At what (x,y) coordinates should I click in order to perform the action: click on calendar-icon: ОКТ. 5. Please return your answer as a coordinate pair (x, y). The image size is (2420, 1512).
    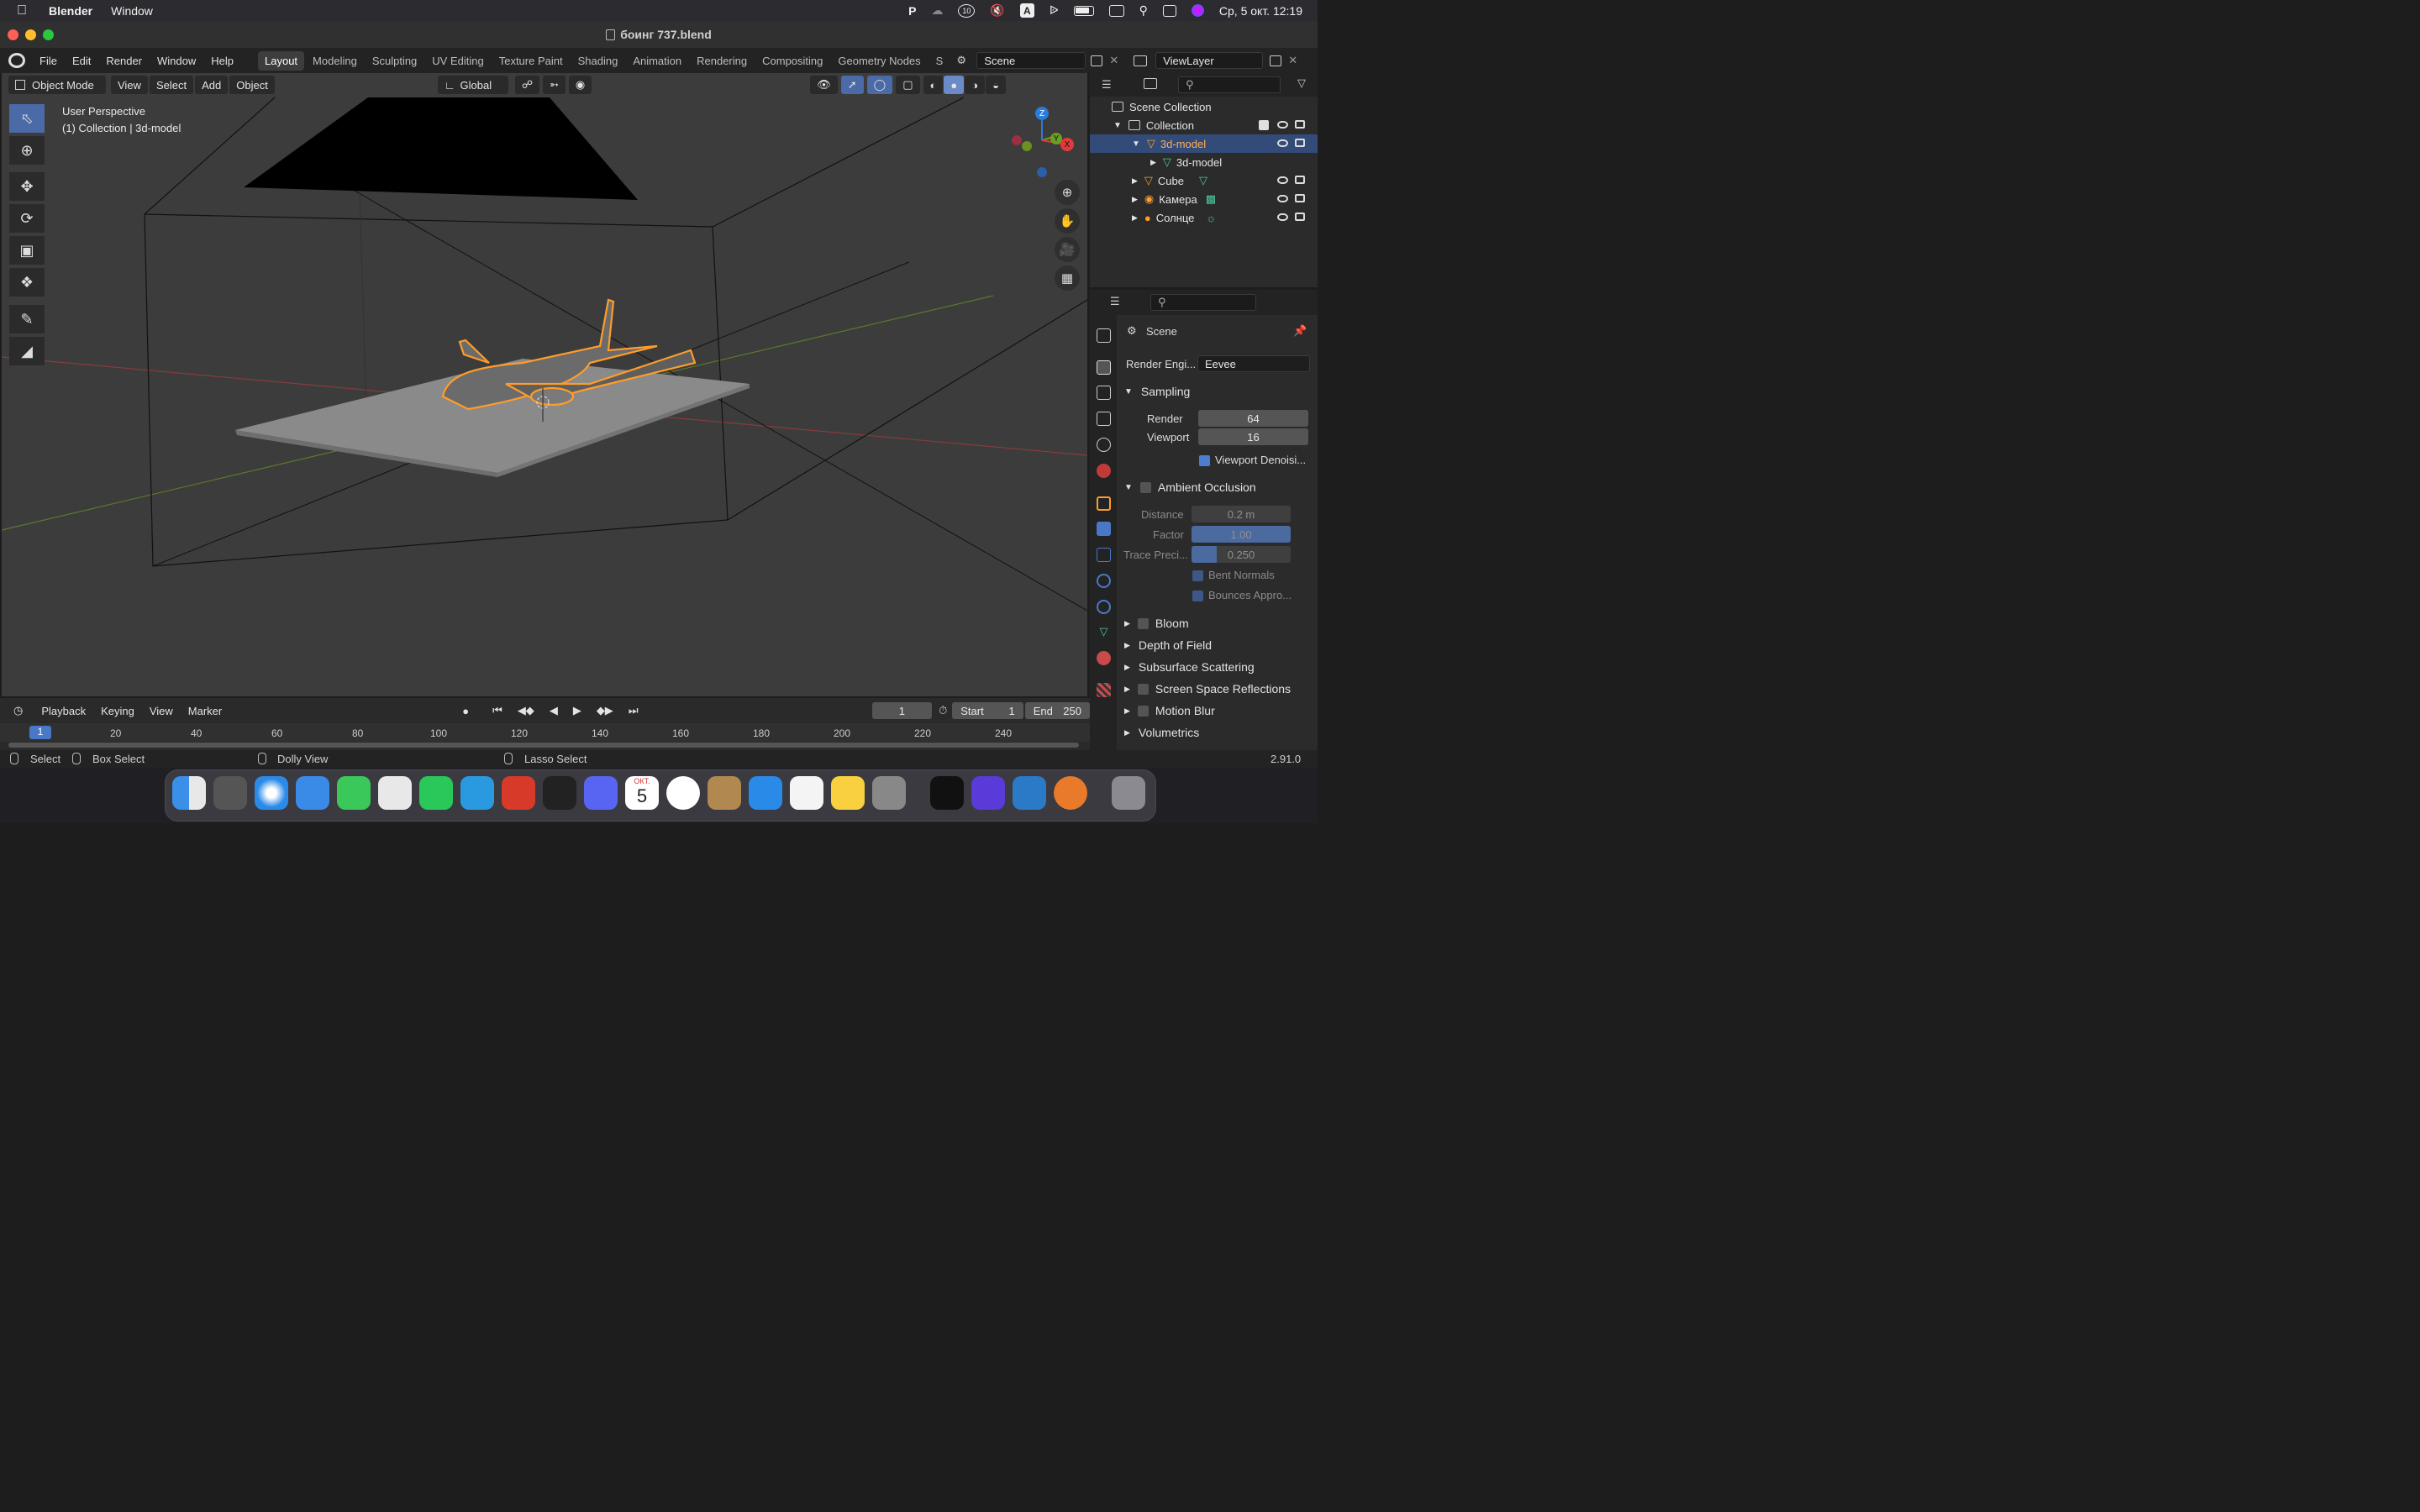
    Looking at the image, I should click on (642, 793).